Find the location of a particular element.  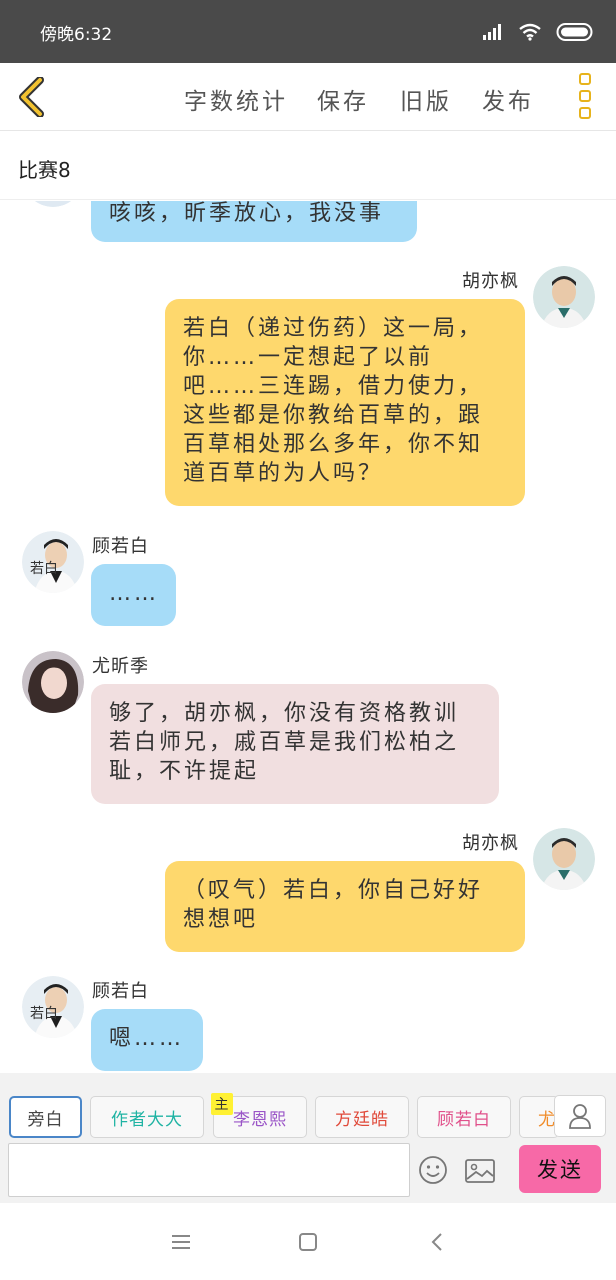

main-character-badge: 主 is located at coordinates (222, 1104).